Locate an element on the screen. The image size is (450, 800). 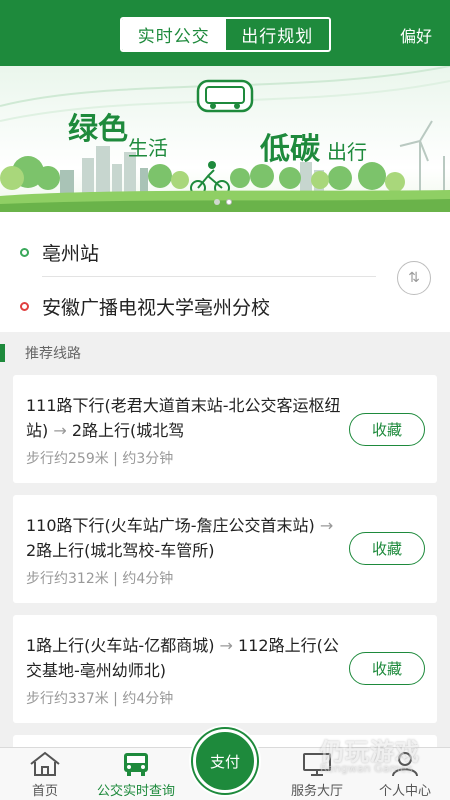
banner-text-green: 绿色 is located at coordinates (98, 129).